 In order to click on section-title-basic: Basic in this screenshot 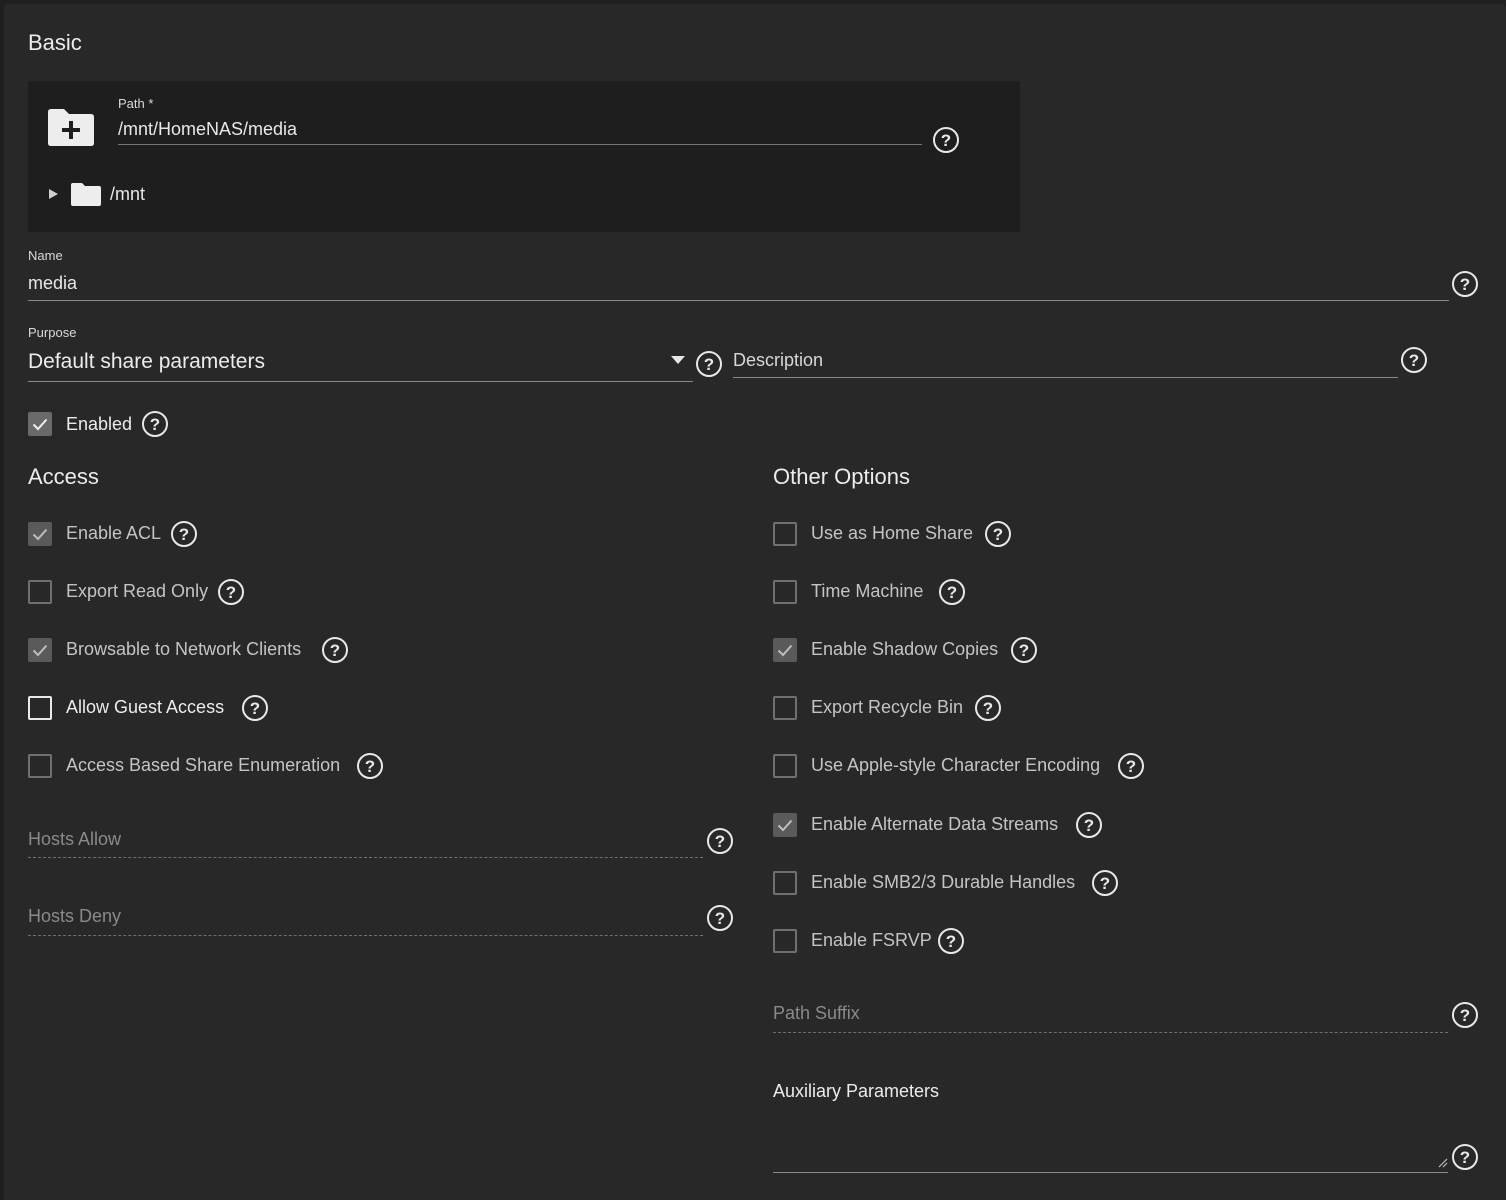, I will do `click(55, 42)`.